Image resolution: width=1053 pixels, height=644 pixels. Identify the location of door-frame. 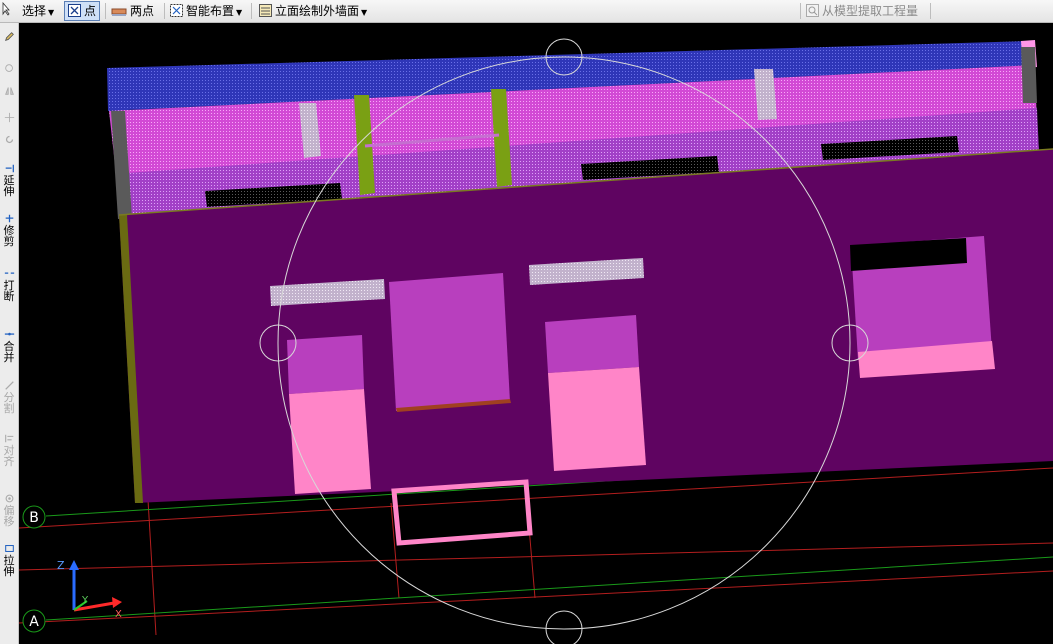
(462, 512).